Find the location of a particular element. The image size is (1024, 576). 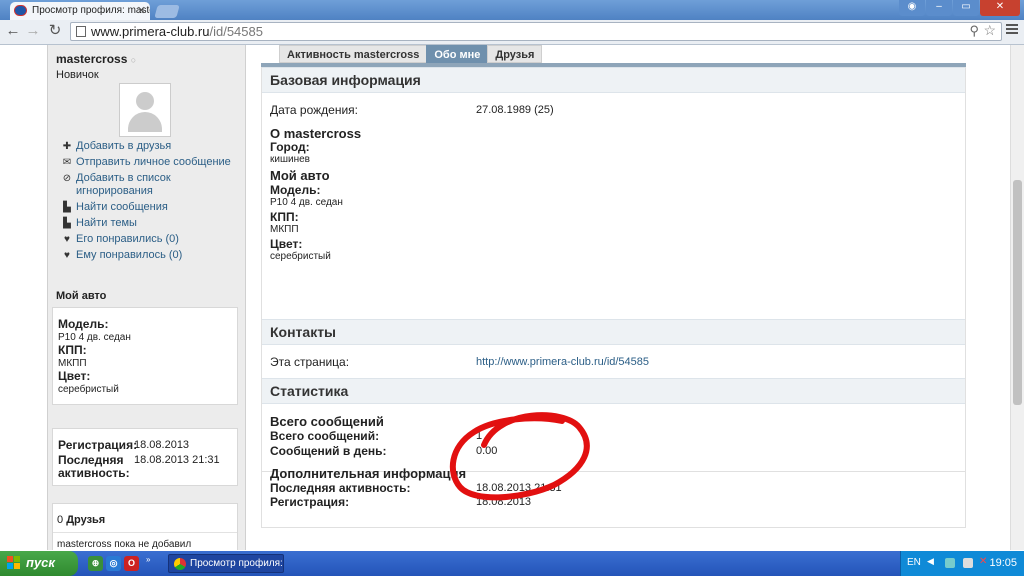

add-friend-link: ✚ Добавить в друзья is located at coordinates (146, 146).